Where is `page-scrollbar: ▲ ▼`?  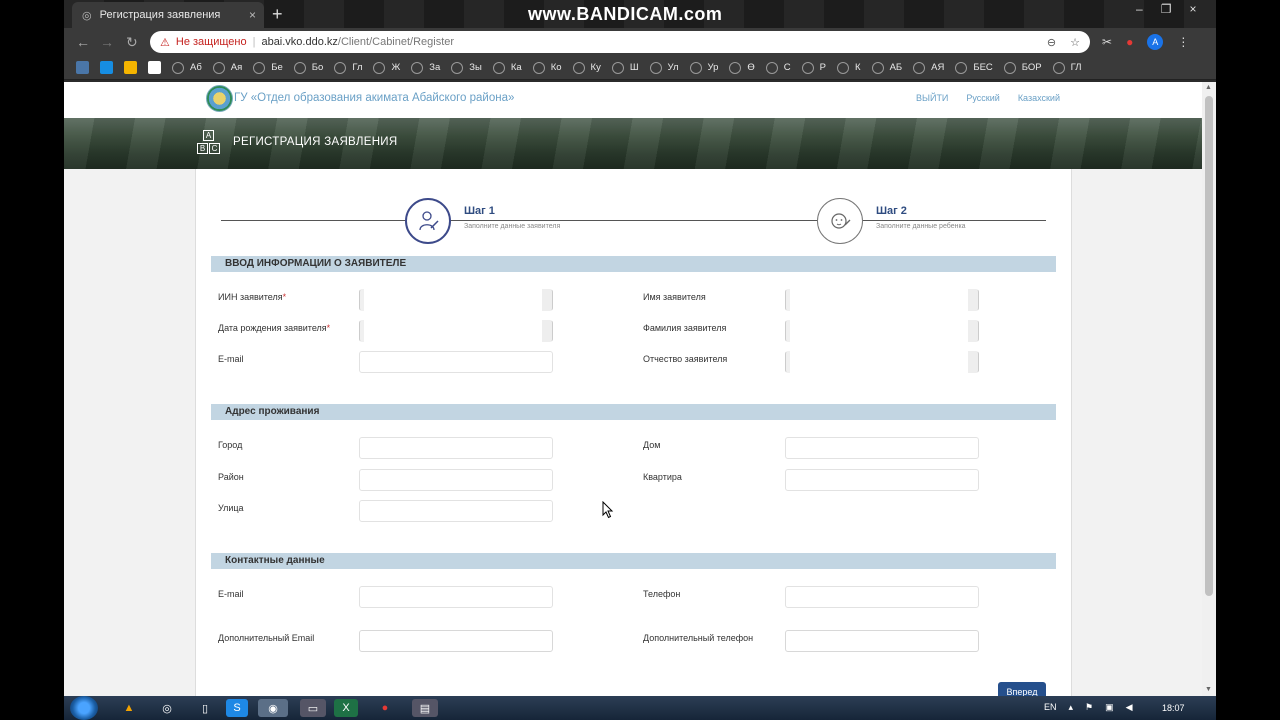 page-scrollbar: ▲ ▼ is located at coordinates (1209, 389).